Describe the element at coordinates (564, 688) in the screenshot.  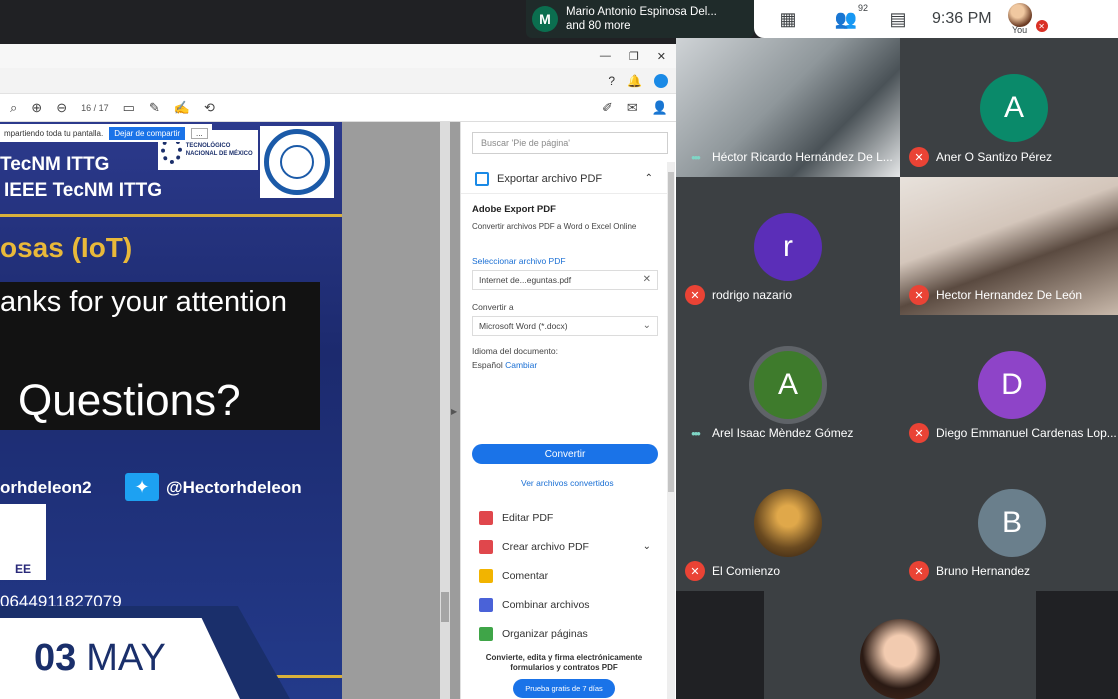
I see `free-trial-button: Prueba gratis de 7 días` at that location.